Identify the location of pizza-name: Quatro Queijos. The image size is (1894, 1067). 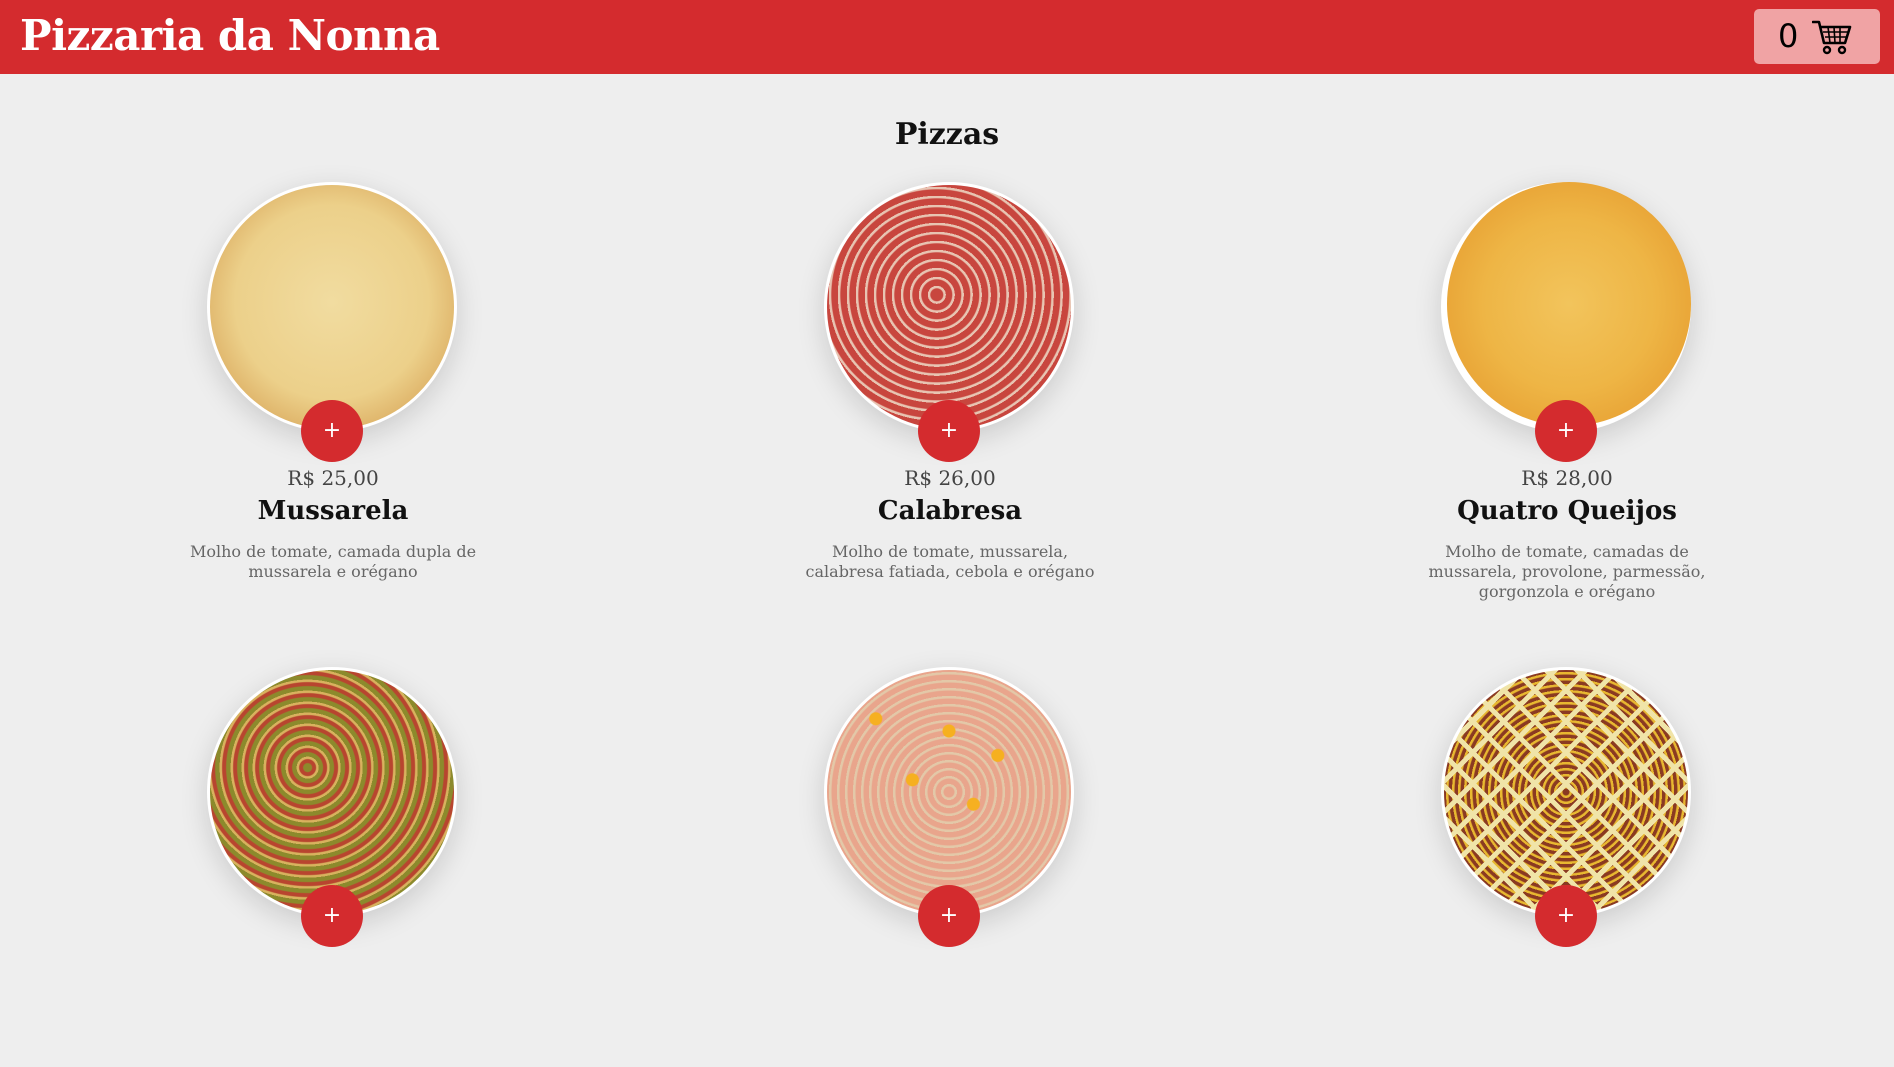
(1567, 511).